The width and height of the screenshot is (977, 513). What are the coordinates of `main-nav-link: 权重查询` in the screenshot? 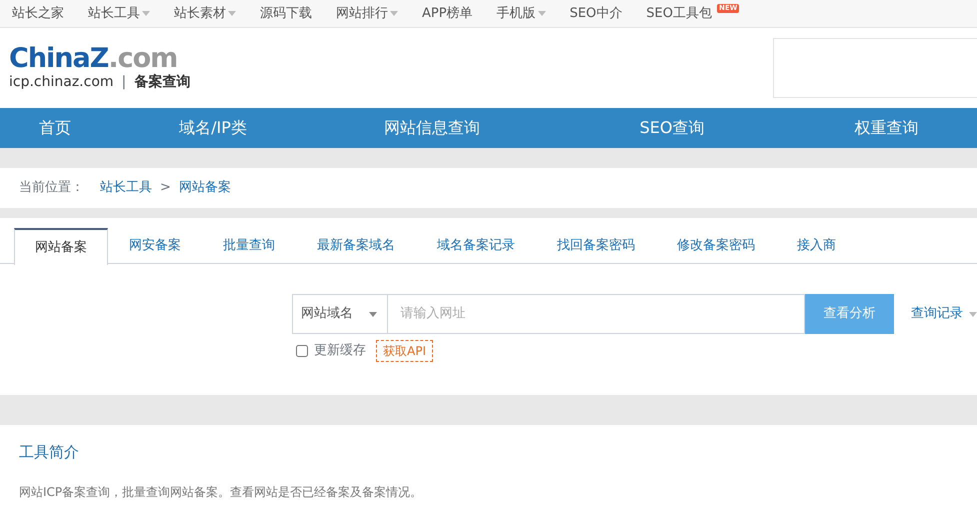 It's located at (886, 128).